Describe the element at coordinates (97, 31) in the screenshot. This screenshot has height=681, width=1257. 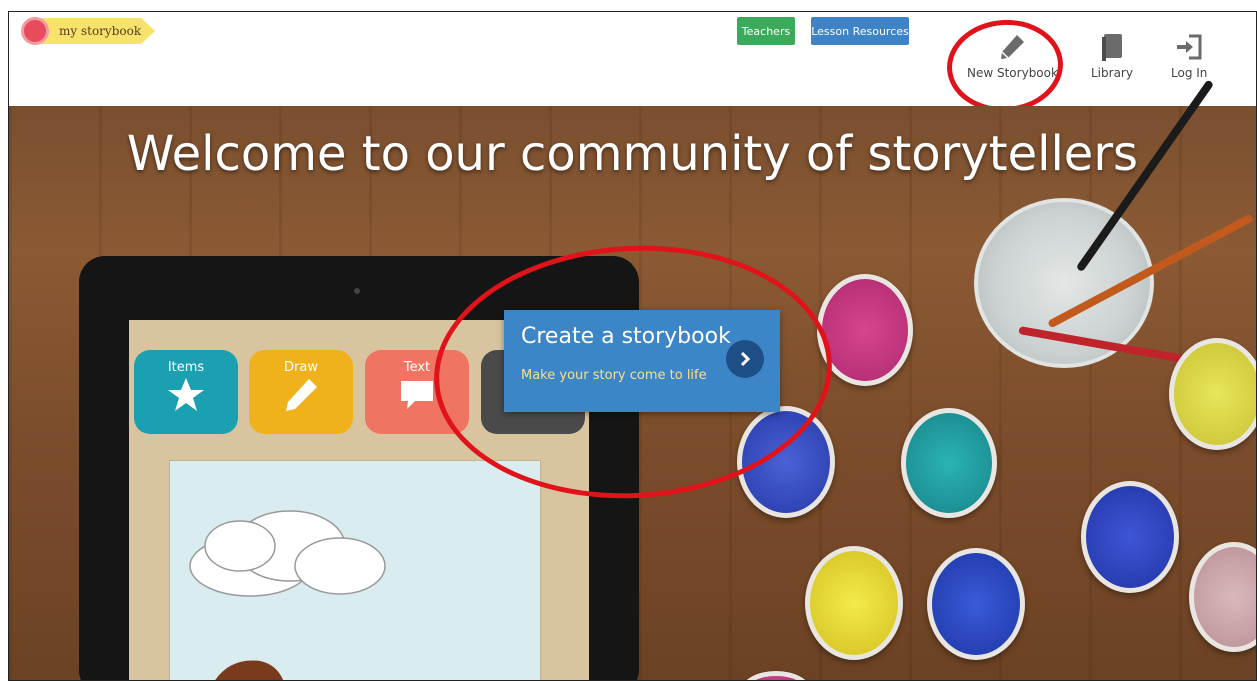
I see `logo-text: my storybook` at that location.